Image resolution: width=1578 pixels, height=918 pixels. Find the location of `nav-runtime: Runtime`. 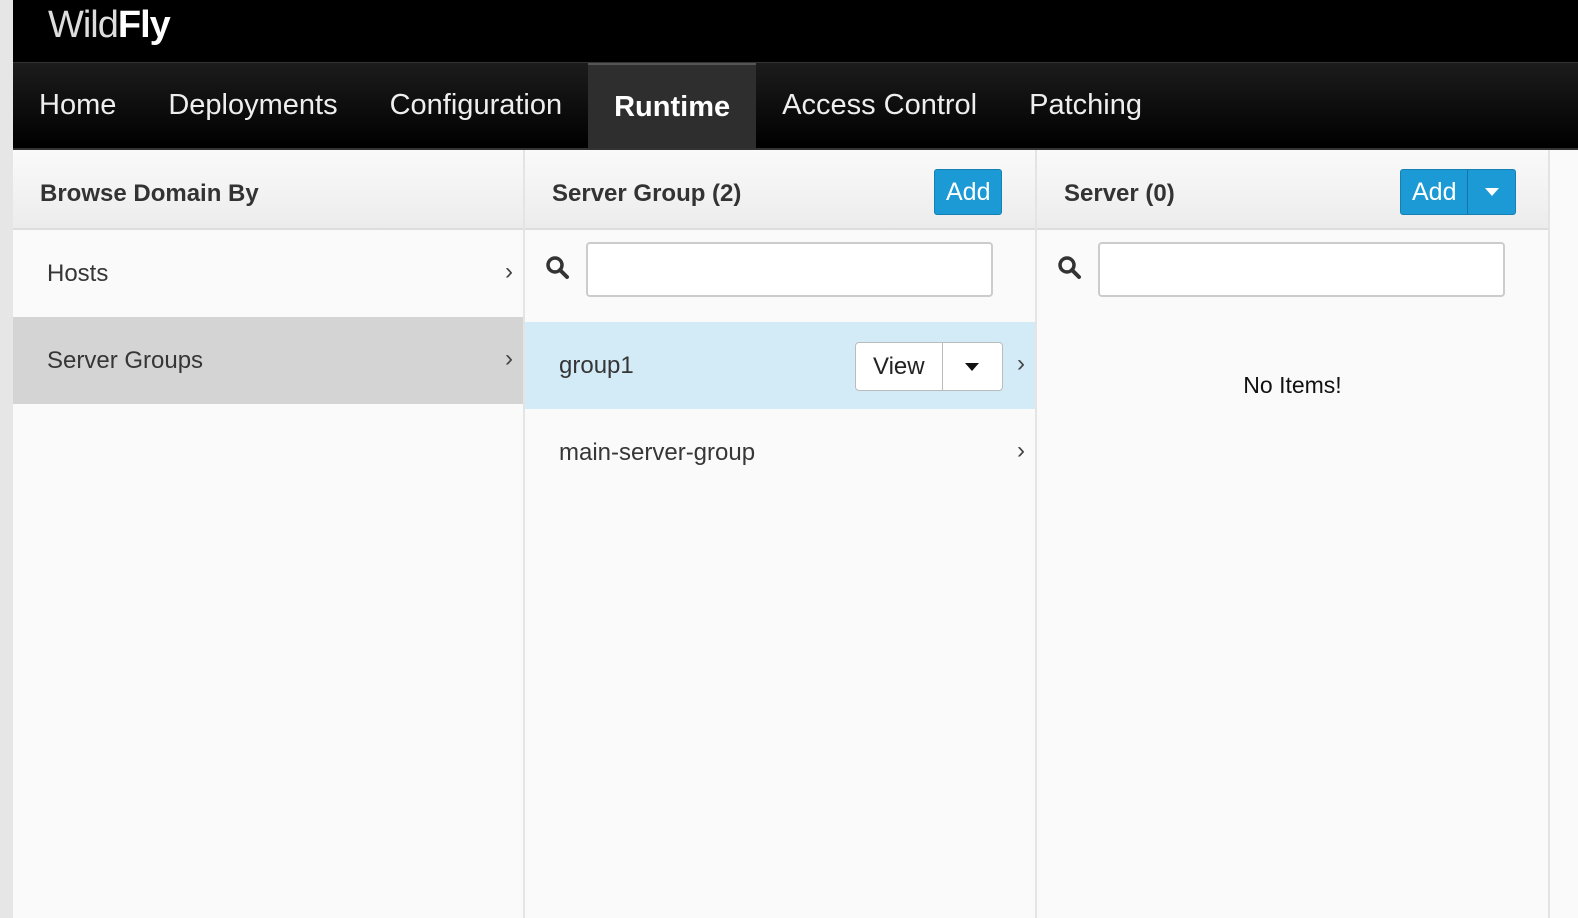

nav-runtime: Runtime is located at coordinates (672, 105).